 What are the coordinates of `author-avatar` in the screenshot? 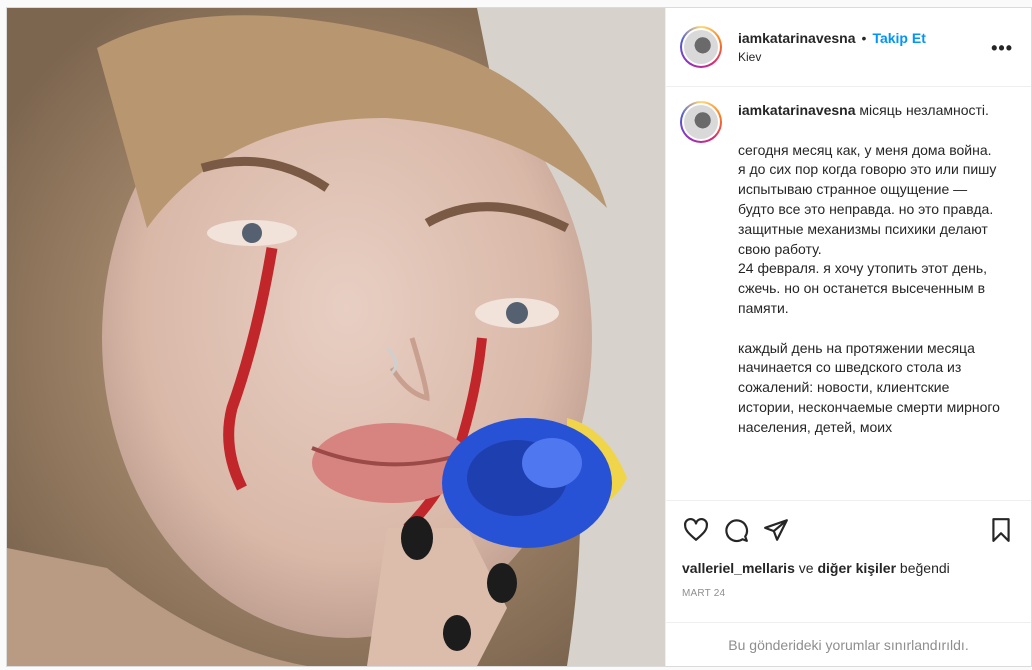 It's located at (701, 47).